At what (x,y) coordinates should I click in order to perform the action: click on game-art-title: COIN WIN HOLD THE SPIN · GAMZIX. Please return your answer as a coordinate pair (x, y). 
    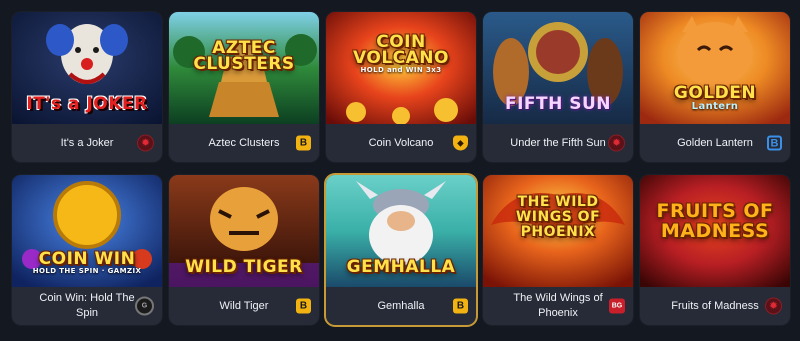
    Looking at the image, I should click on (87, 262).